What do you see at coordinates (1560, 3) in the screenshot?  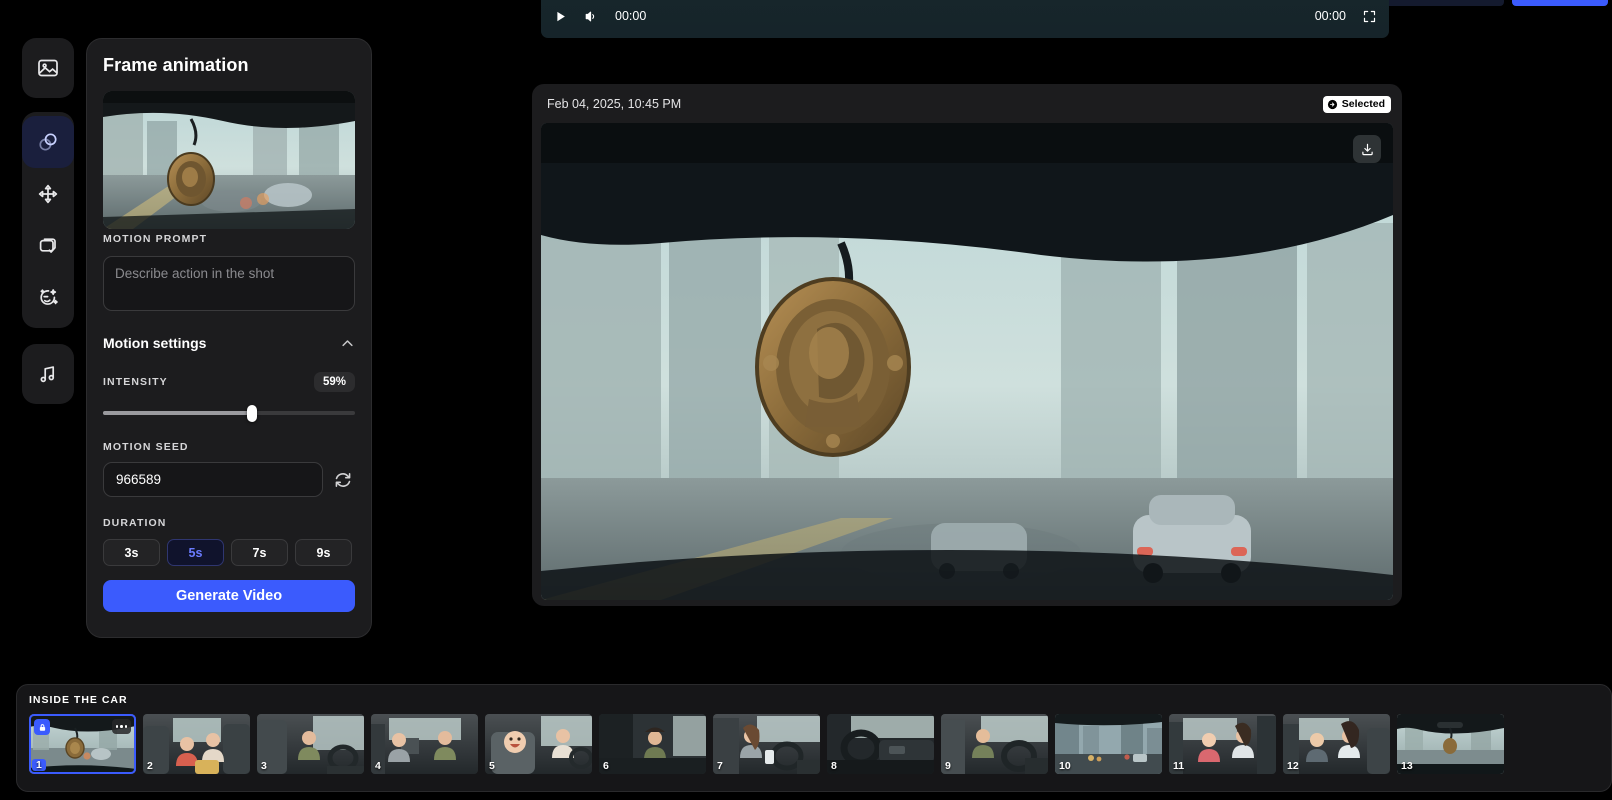 I see `top-chrome-accent-button` at bounding box center [1560, 3].